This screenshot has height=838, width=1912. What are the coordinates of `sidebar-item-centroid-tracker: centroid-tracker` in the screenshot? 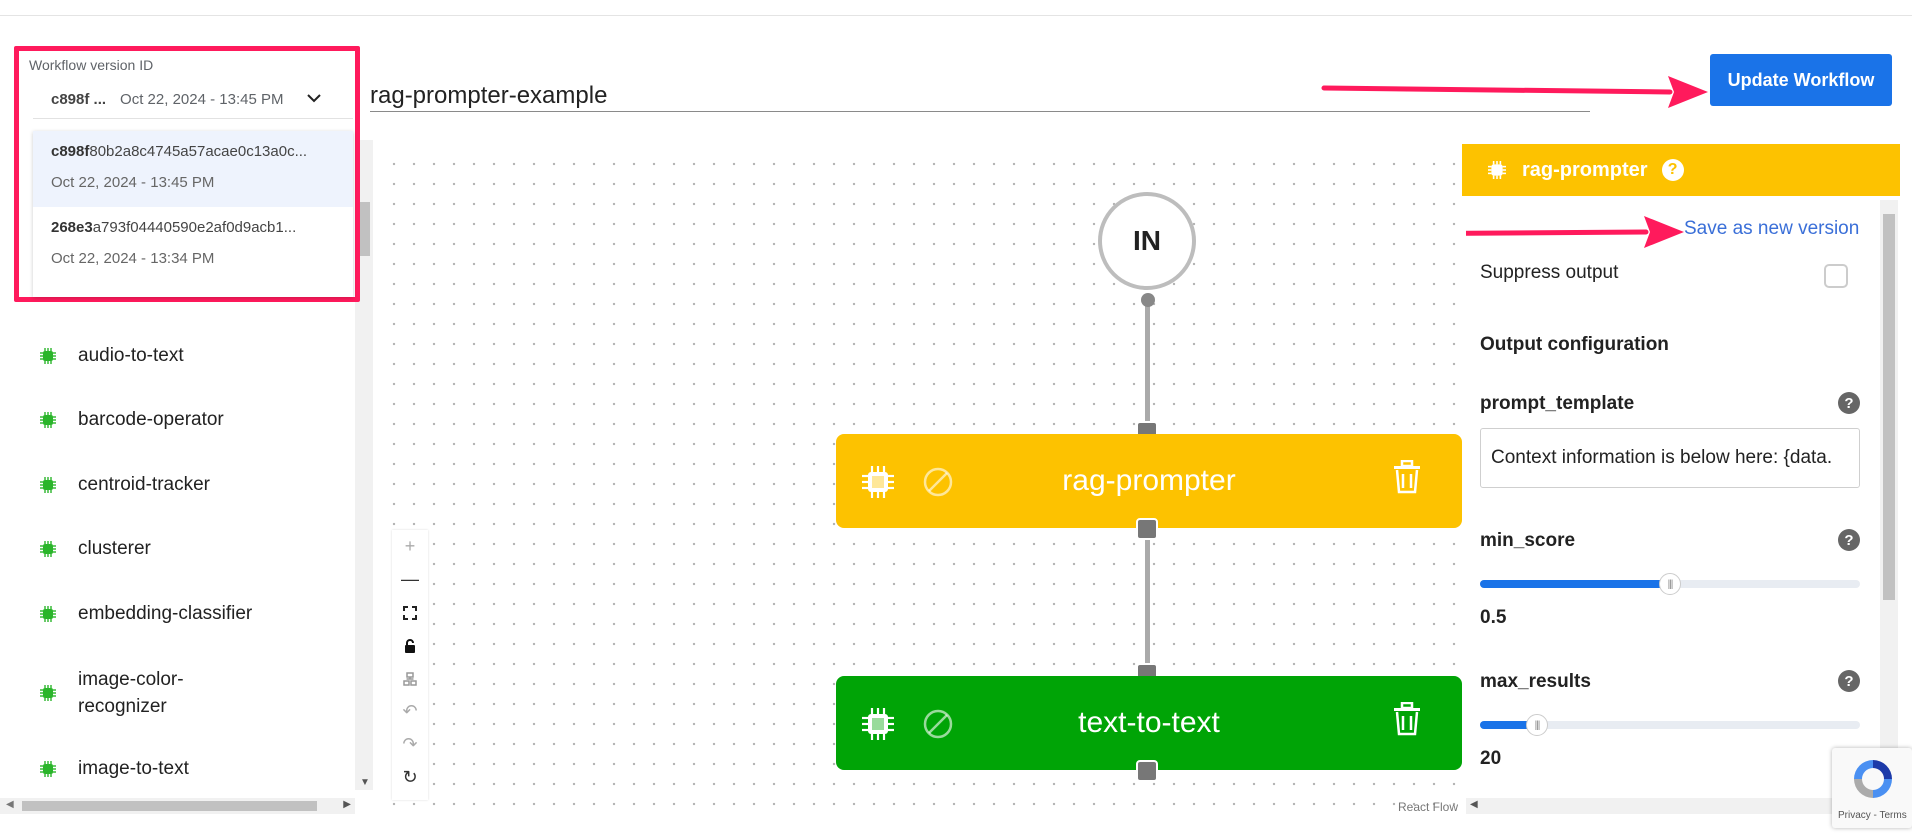 It's located at (125, 485).